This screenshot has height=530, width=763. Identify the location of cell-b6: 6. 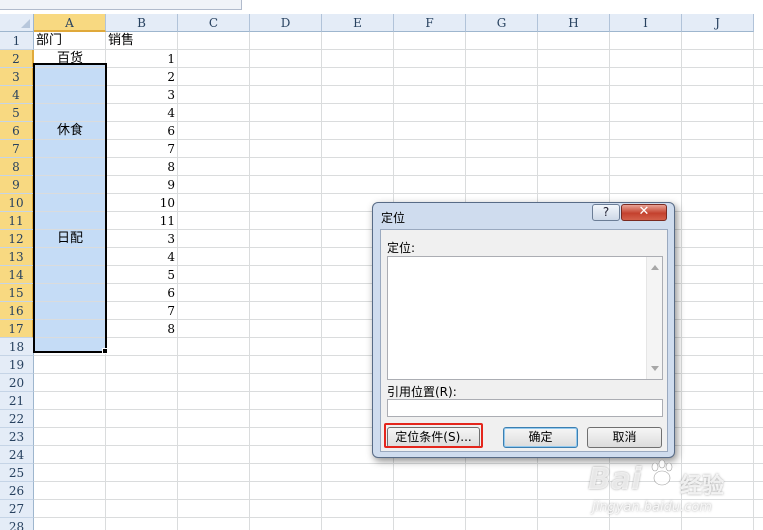
(142, 131).